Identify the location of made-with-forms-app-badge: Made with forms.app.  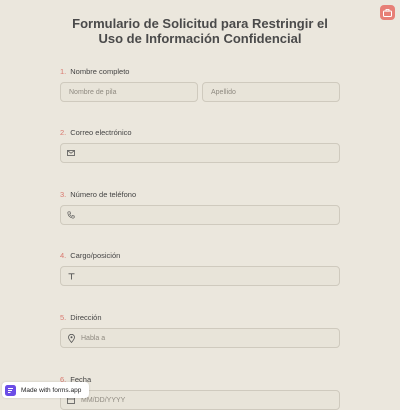
(46, 390).